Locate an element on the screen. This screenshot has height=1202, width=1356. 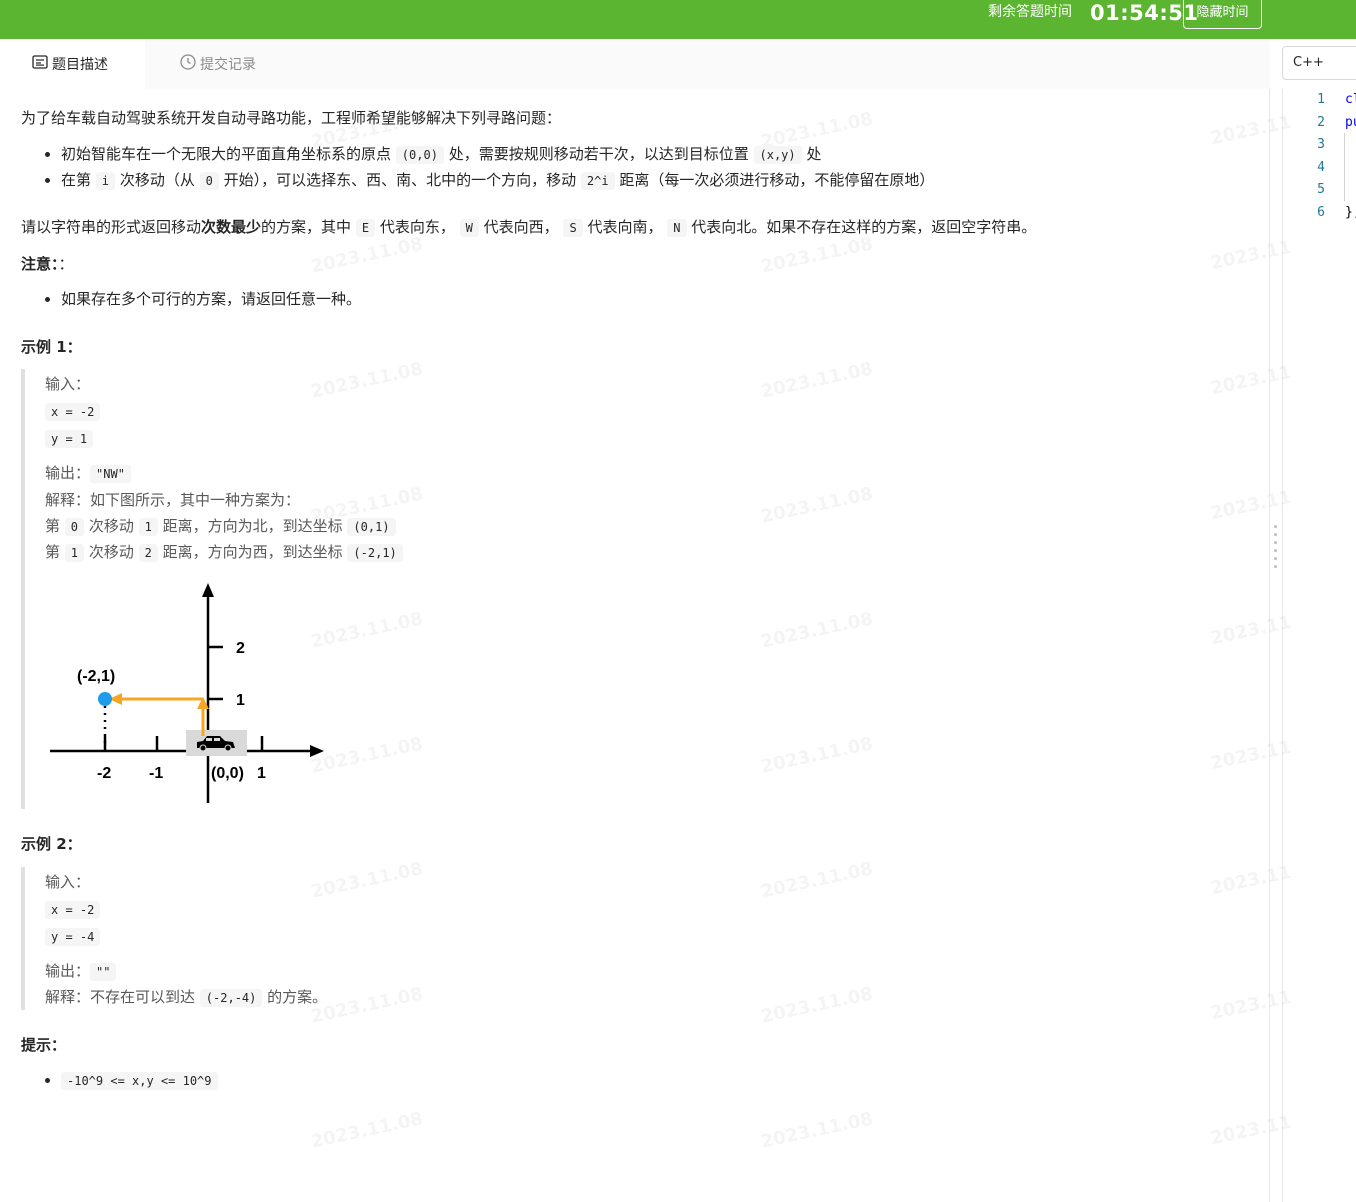
x-axis-arrowhead is located at coordinates (317, 751).